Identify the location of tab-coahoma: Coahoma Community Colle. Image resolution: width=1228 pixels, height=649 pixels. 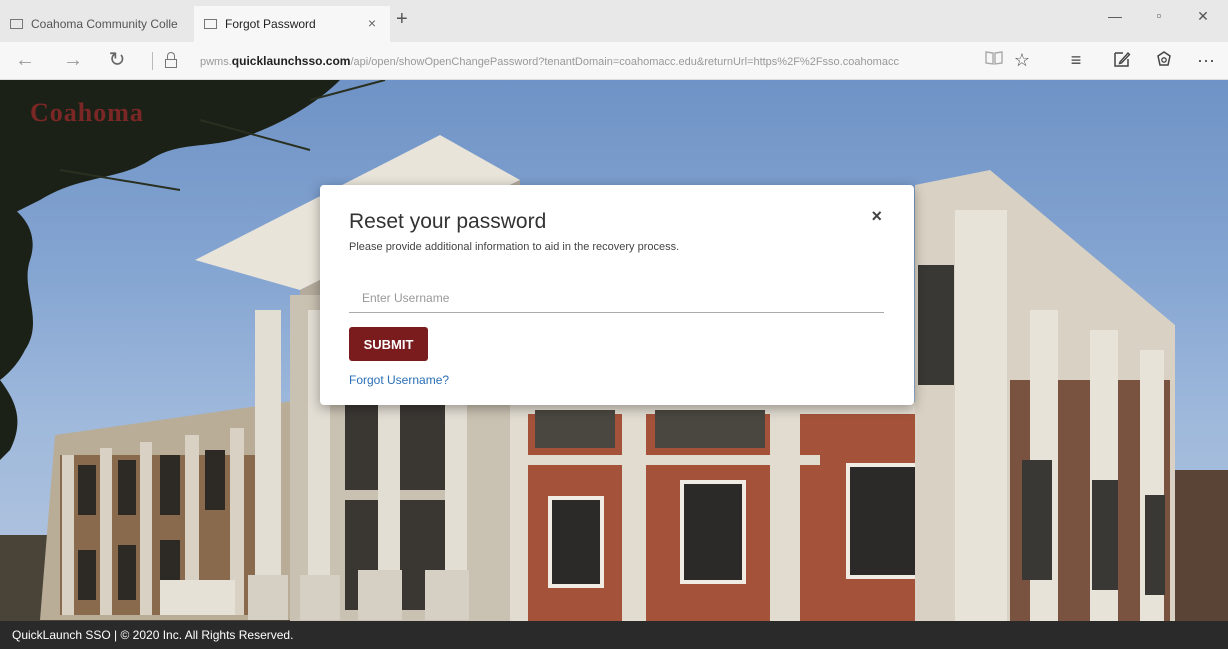
(96, 24).